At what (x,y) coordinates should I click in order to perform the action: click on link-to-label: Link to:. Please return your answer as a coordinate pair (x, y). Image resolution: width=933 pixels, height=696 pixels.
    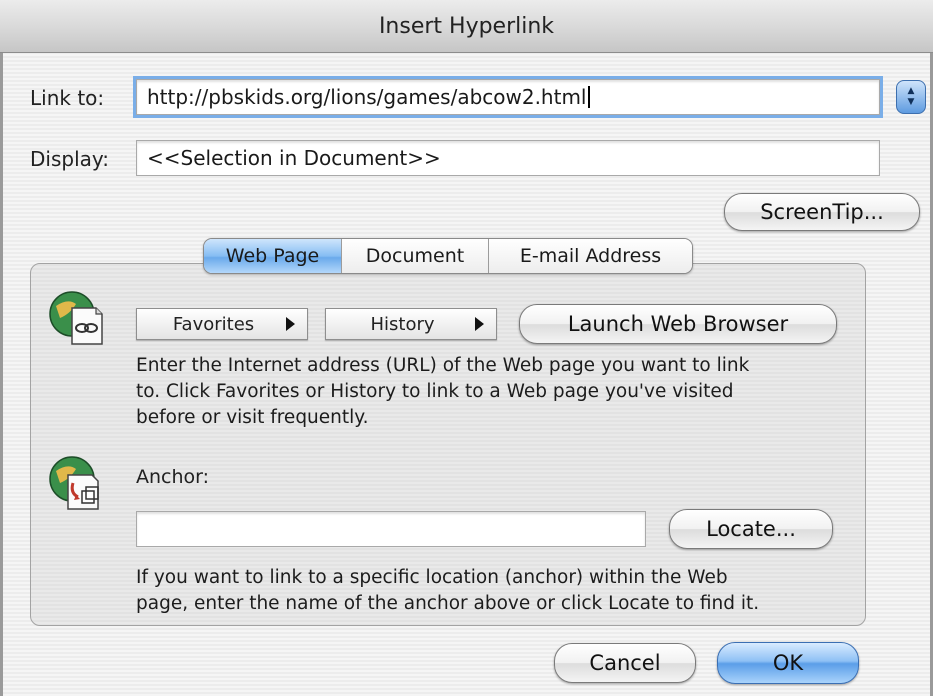
    Looking at the image, I should click on (67, 98).